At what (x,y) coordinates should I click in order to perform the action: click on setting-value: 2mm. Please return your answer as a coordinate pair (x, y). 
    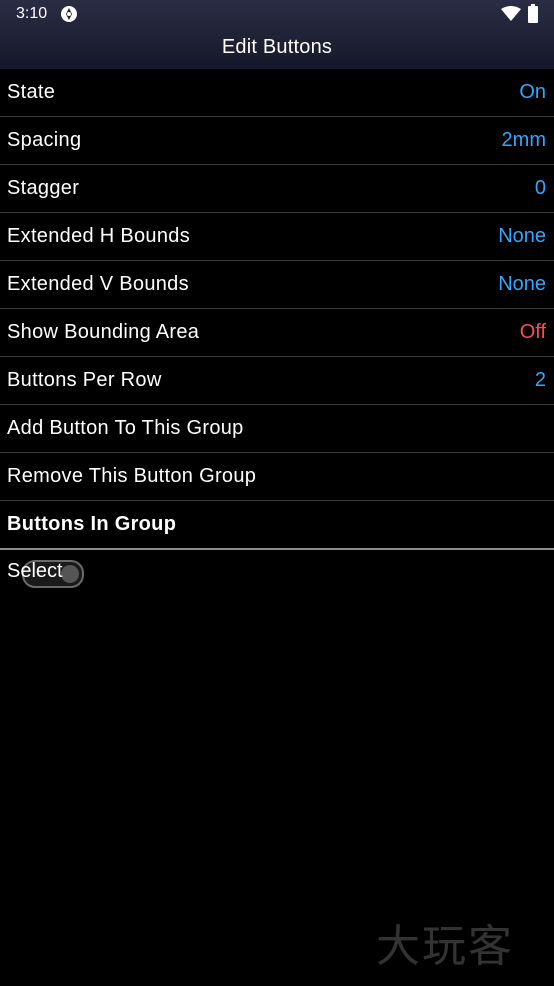
    Looking at the image, I should click on (523, 140).